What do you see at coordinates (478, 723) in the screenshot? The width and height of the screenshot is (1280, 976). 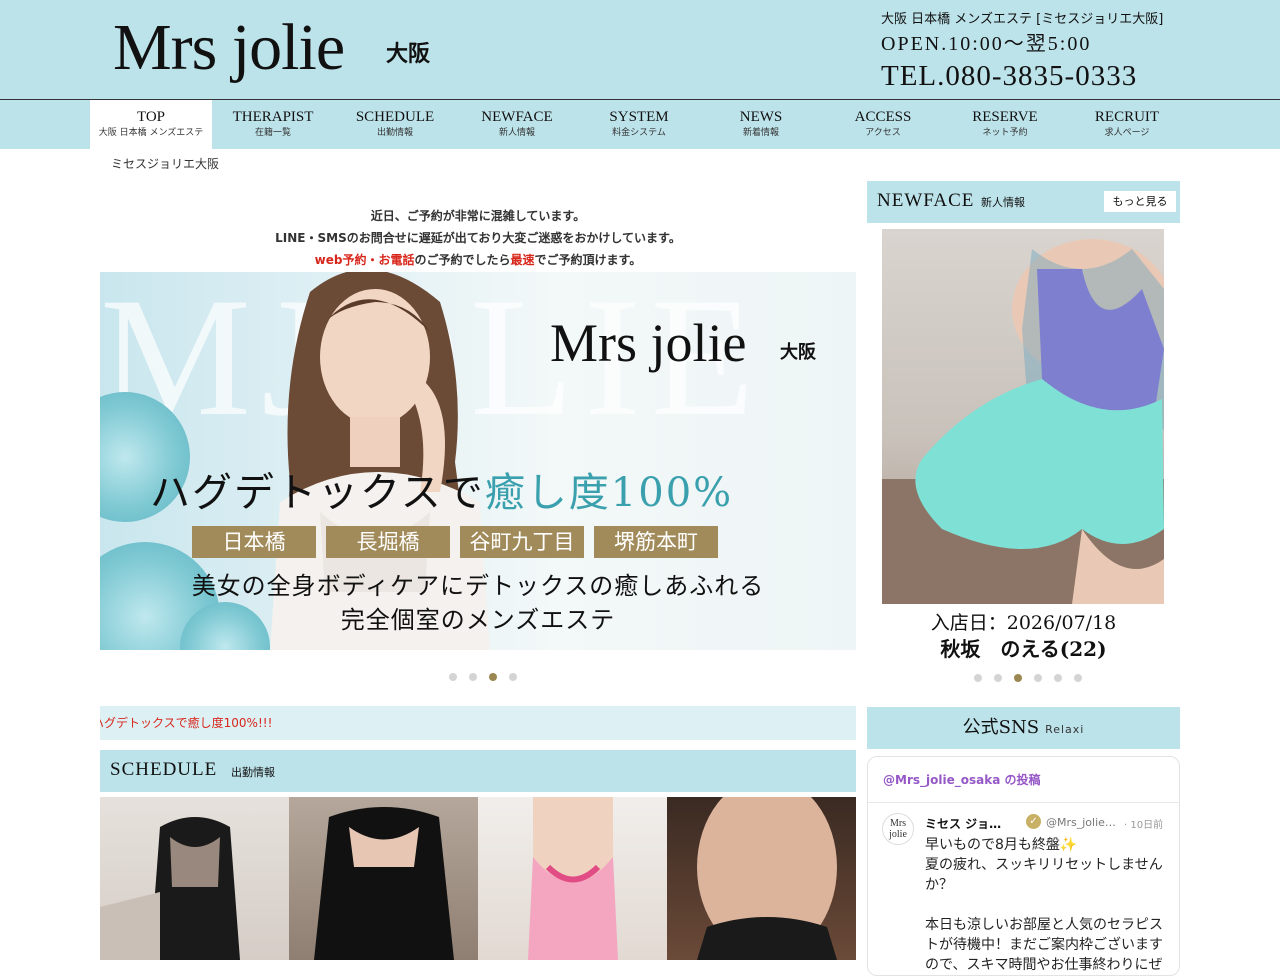 I see `news-ticker: ハグデトックスで癒し度100%!!!` at bounding box center [478, 723].